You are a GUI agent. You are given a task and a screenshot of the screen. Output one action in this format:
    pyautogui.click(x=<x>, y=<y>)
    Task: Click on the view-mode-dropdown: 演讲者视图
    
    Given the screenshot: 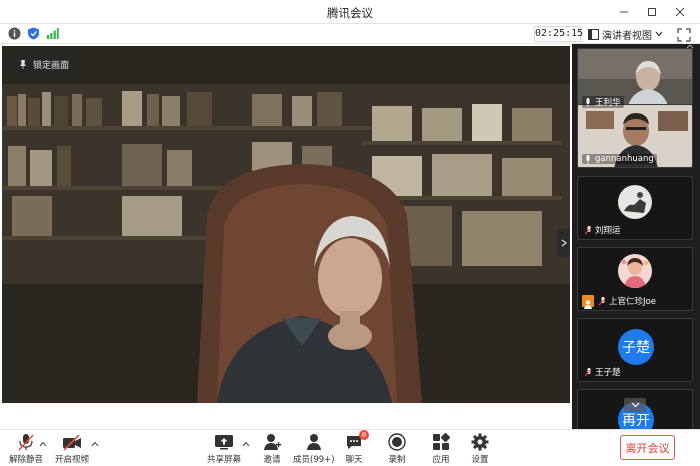 What is the action you would take?
    pyautogui.click(x=625, y=34)
    